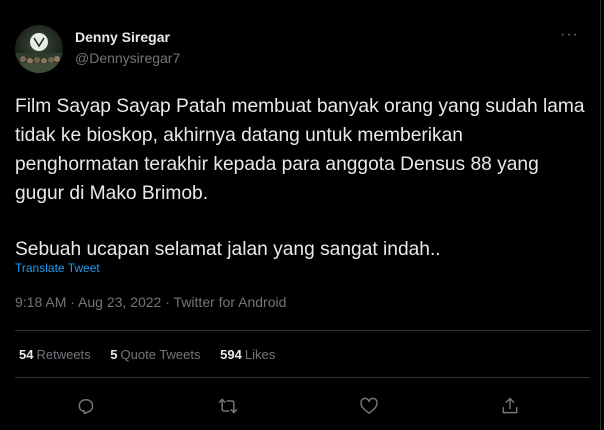 The image size is (604, 430). I want to click on share-icon, so click(510, 405).